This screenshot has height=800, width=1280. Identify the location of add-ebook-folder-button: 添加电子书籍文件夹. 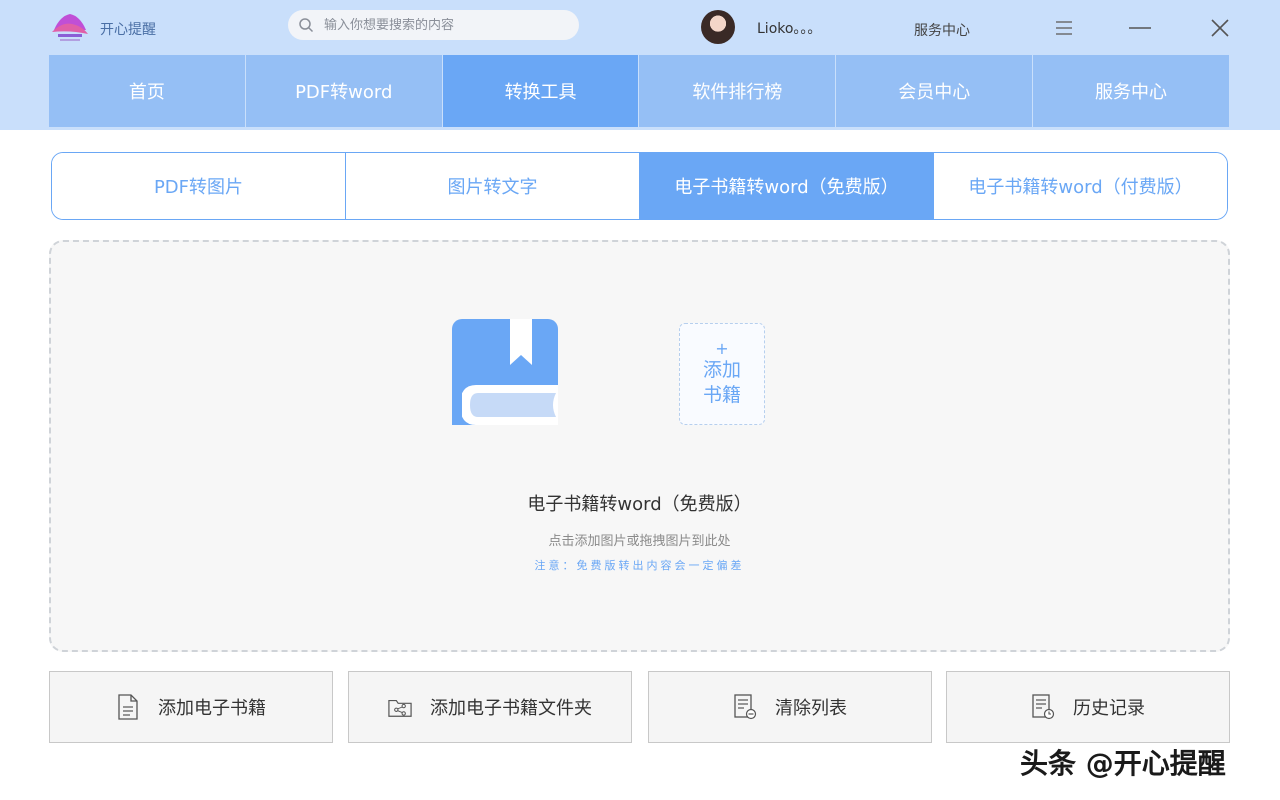
(490, 707).